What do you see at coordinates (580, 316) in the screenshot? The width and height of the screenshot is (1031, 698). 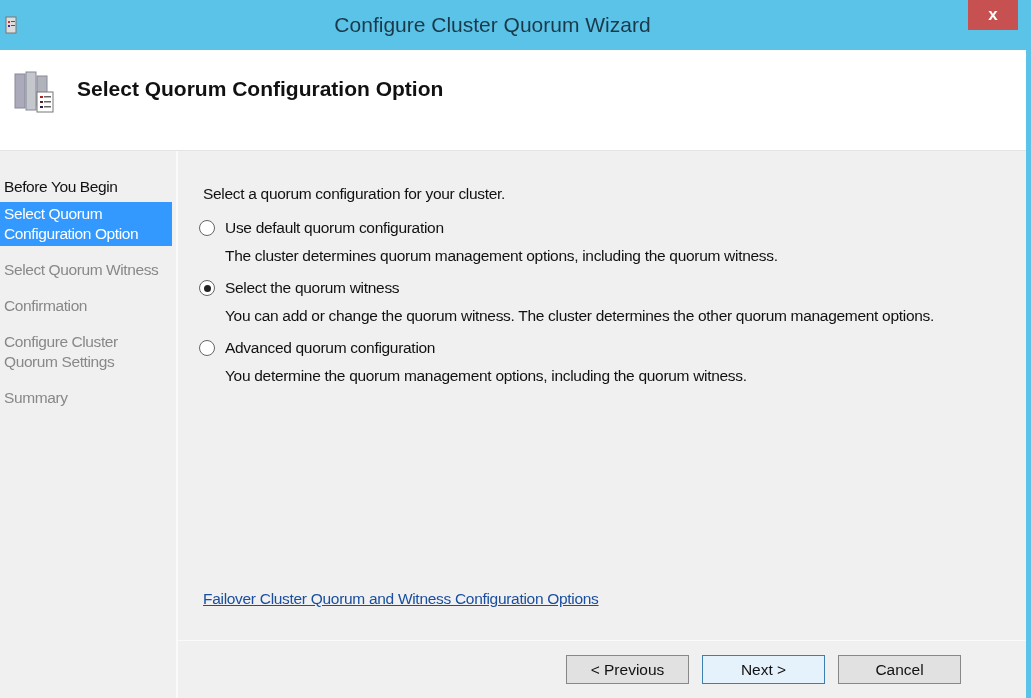 I see `option-description: You can add or change the quorum witness. The cluster determines the other quorum management options.` at bounding box center [580, 316].